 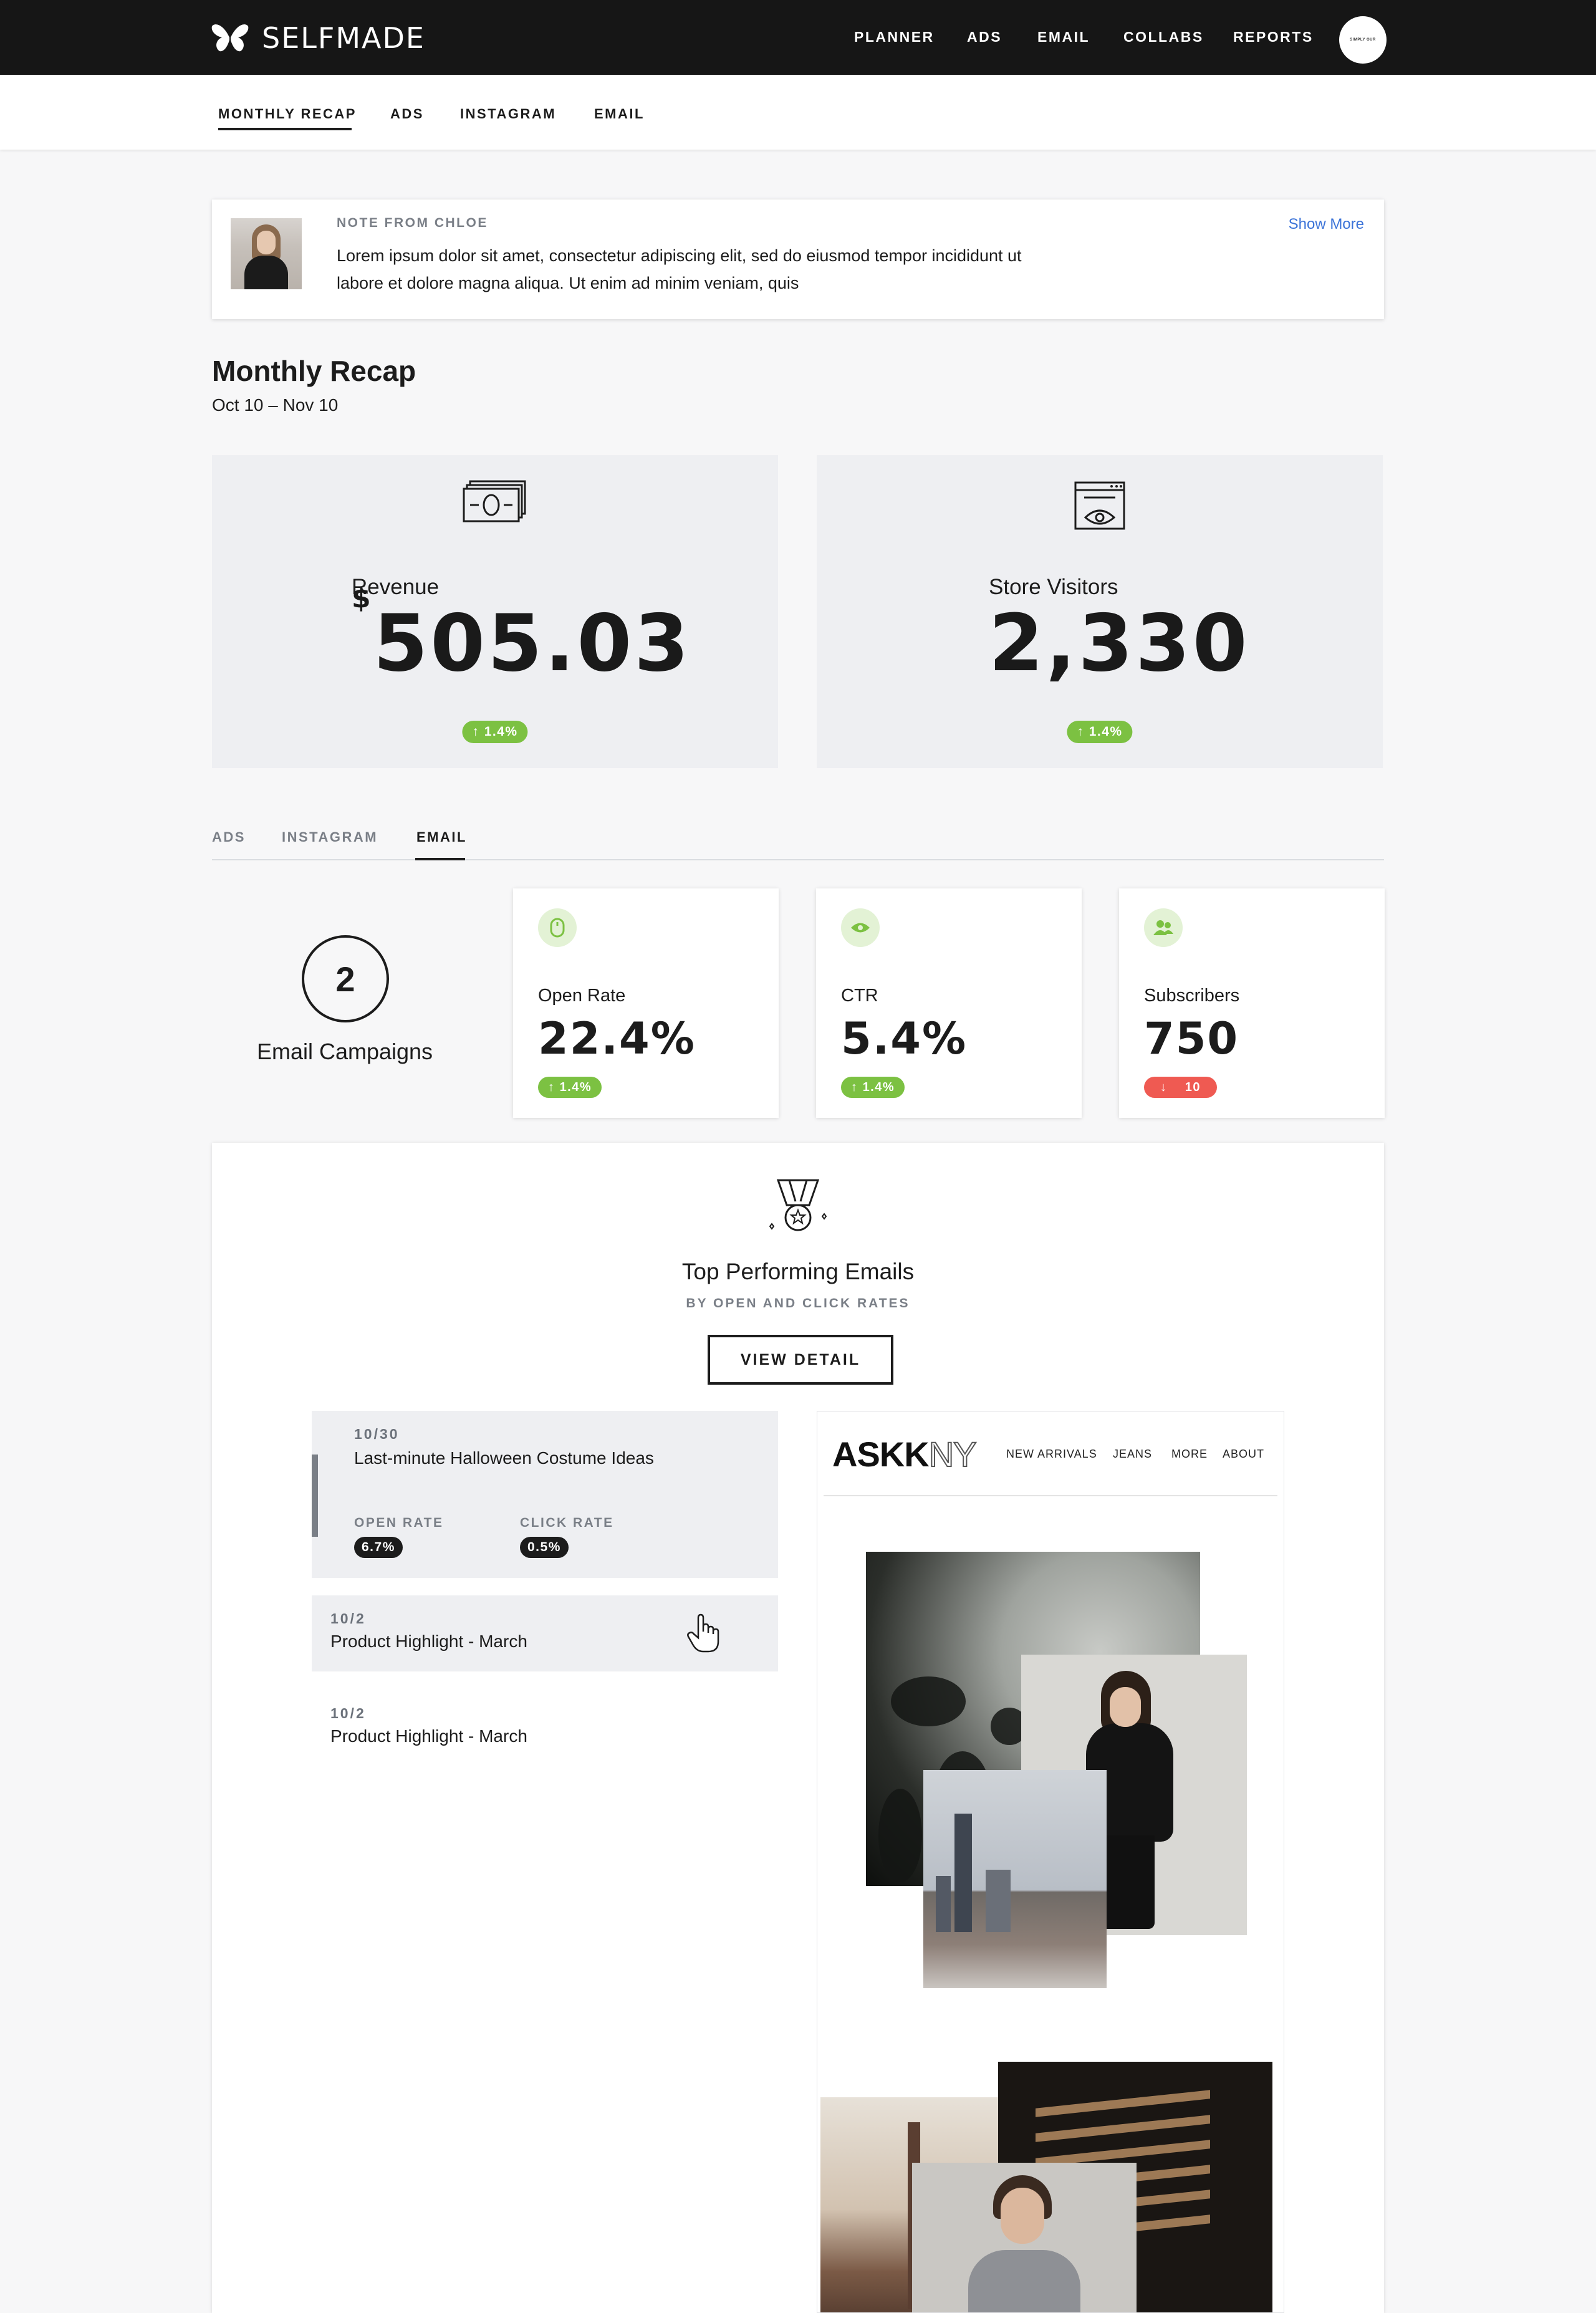 I want to click on preview-divider, so click(x=1050, y=1495).